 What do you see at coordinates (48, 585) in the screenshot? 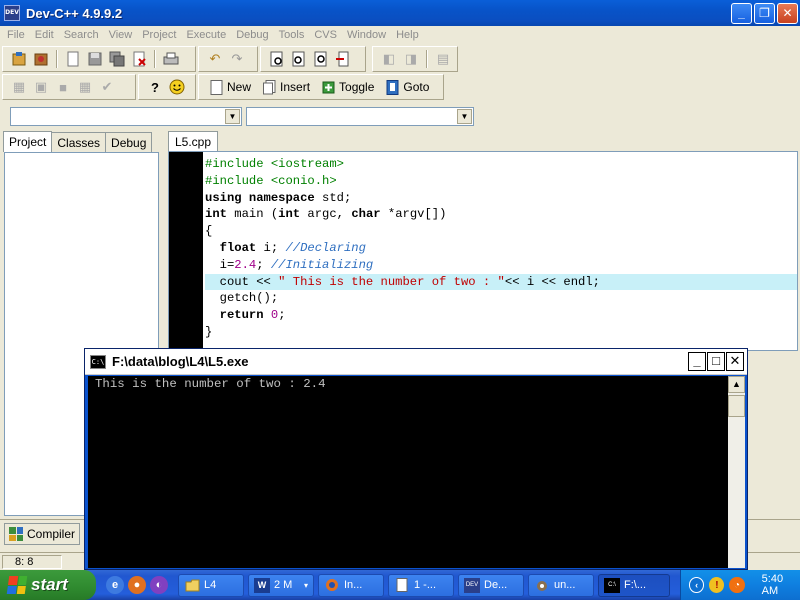
I see `start-button: start` at bounding box center [48, 585].